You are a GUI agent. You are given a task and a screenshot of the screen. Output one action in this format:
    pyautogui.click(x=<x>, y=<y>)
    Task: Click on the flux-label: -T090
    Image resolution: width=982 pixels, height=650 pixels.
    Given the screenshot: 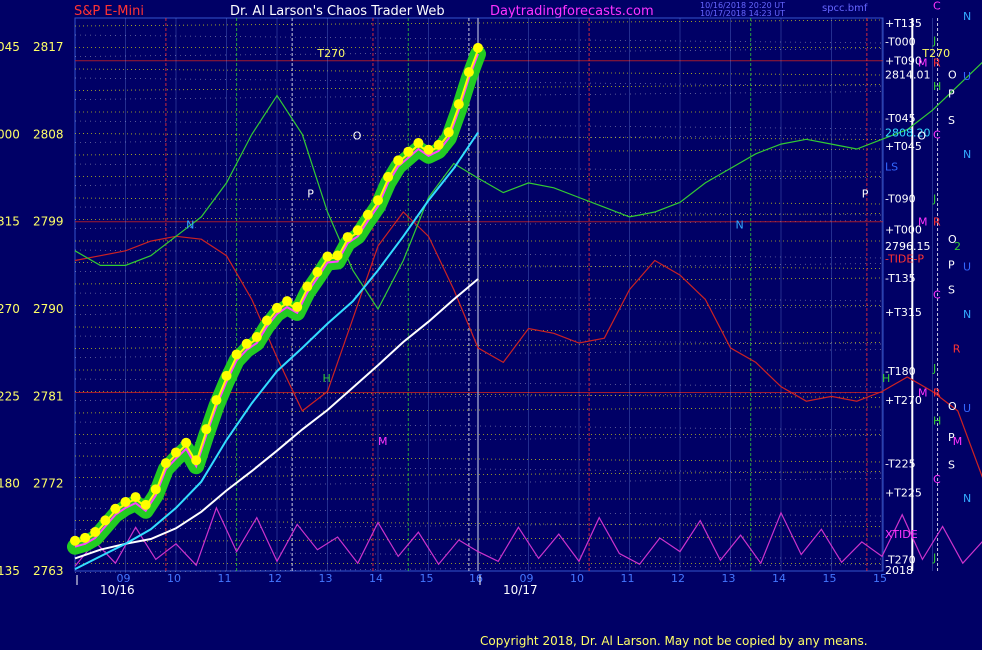 What is the action you would take?
    pyautogui.click(x=900, y=198)
    